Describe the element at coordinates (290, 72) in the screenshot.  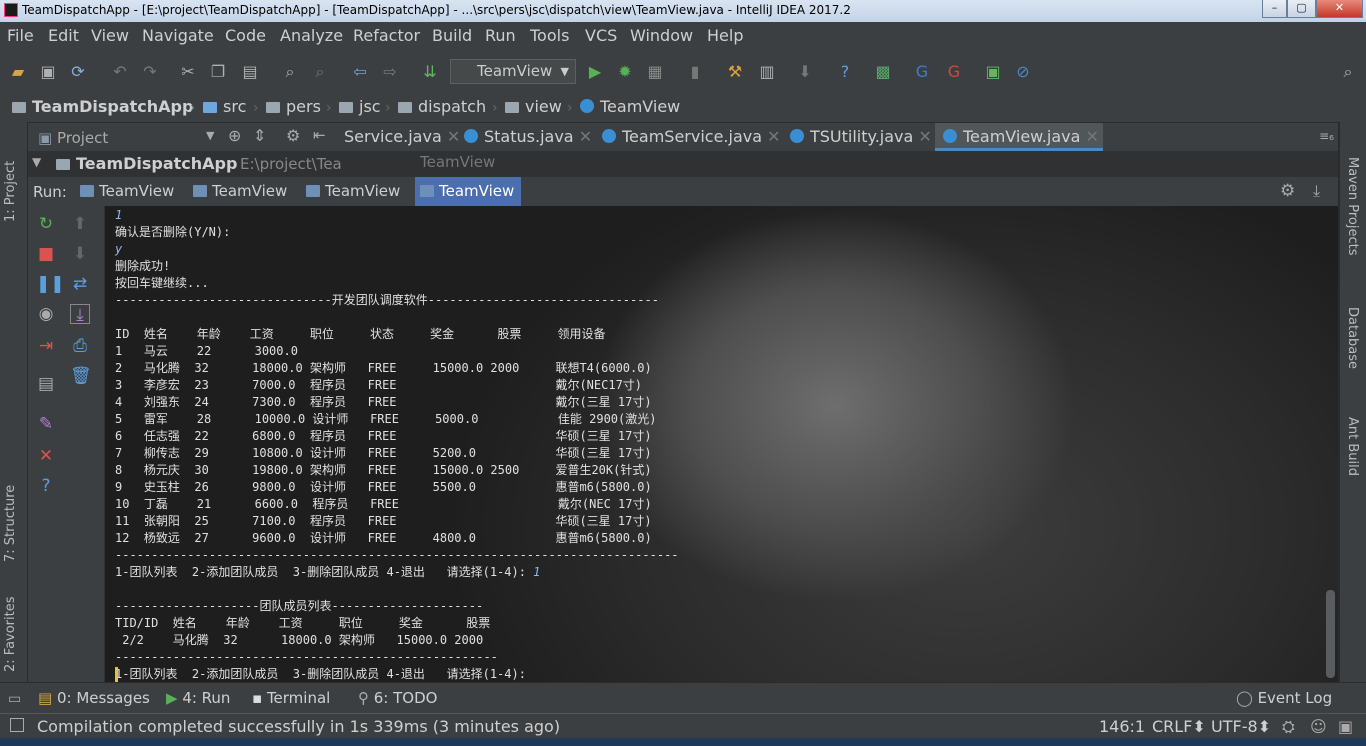
I see `find-icon: ⌕` at that location.